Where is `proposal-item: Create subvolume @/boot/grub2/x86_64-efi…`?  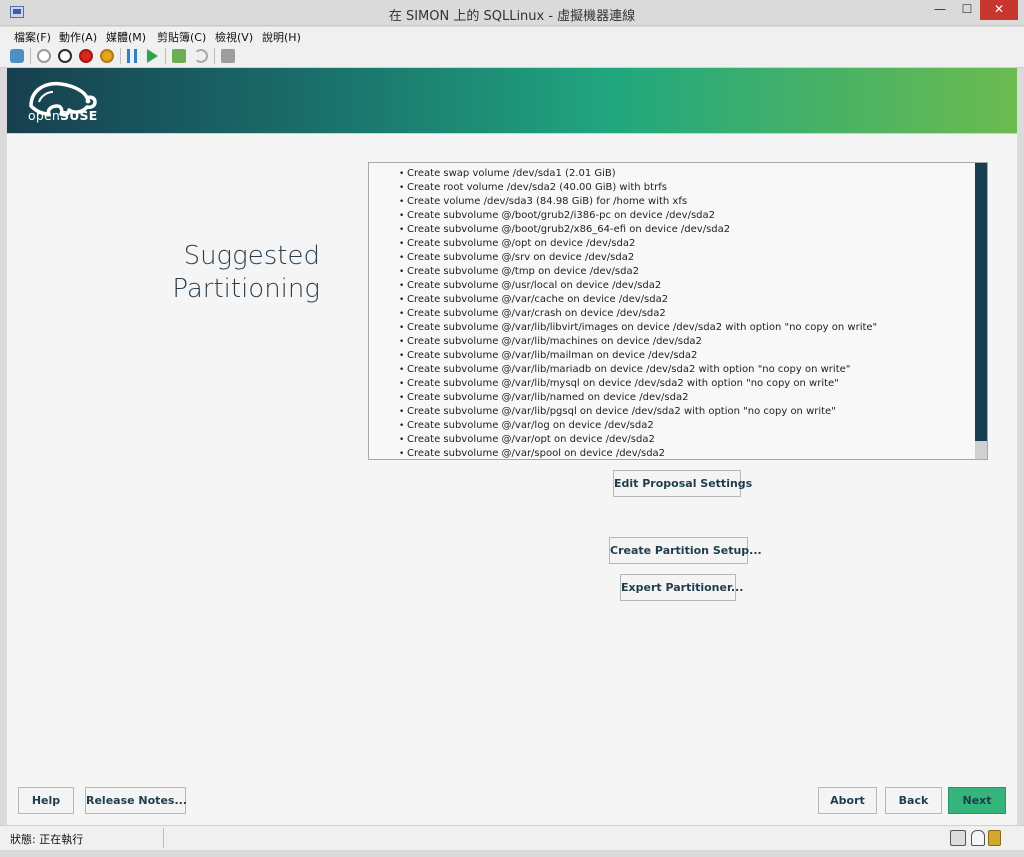
proposal-item: Create subvolume @/boot/grub2/x86_64-efi… is located at coordinates (638, 230).